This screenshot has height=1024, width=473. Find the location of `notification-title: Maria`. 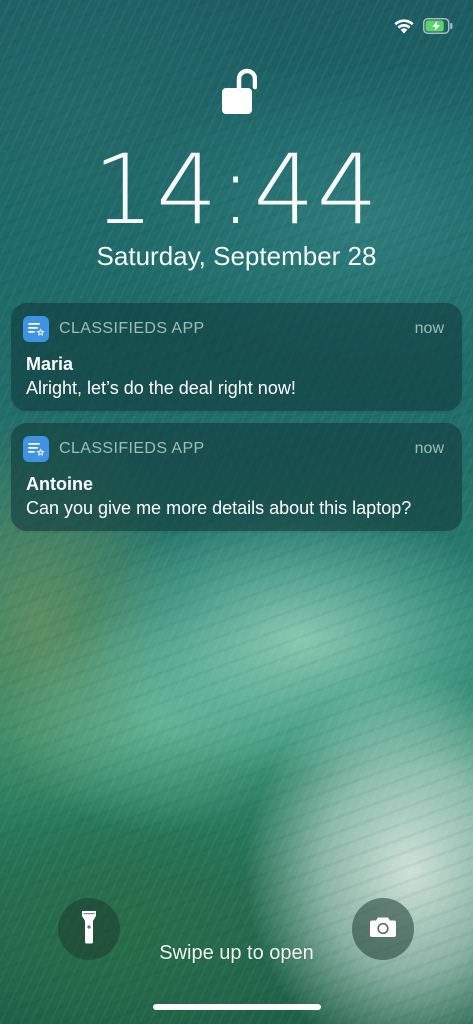

notification-title: Maria is located at coordinates (50, 364).